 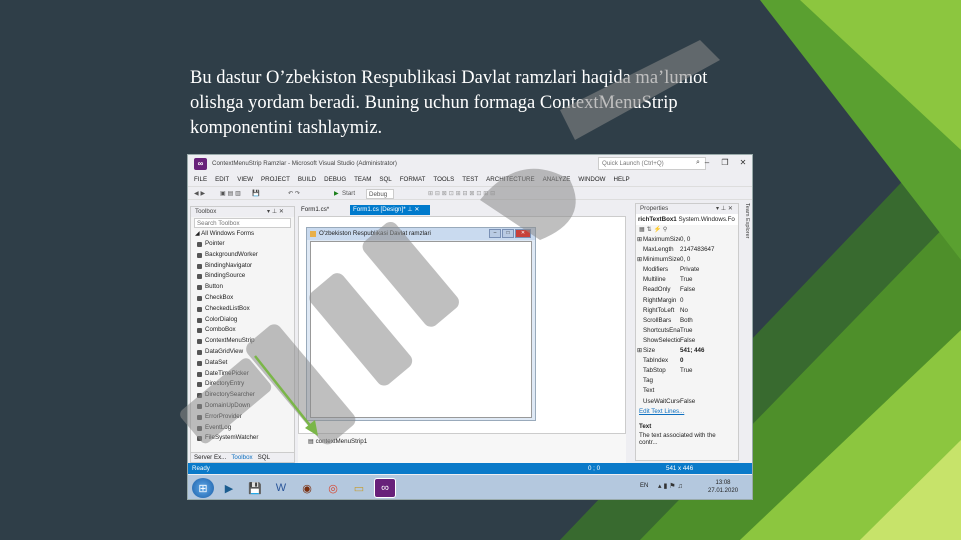 What do you see at coordinates (707, 163) in the screenshot?
I see `minimize-button: –` at bounding box center [707, 163].